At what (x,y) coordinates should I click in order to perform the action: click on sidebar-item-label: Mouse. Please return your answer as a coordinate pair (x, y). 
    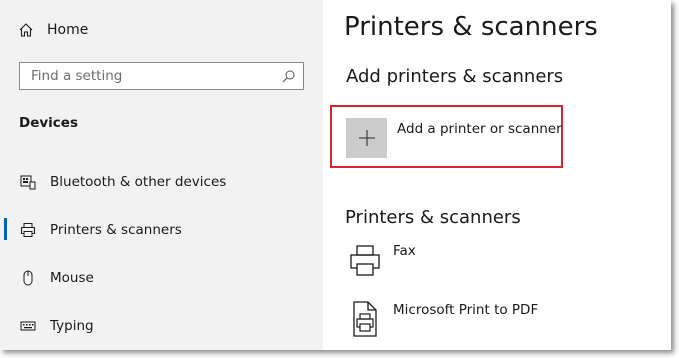
    Looking at the image, I should click on (72, 278).